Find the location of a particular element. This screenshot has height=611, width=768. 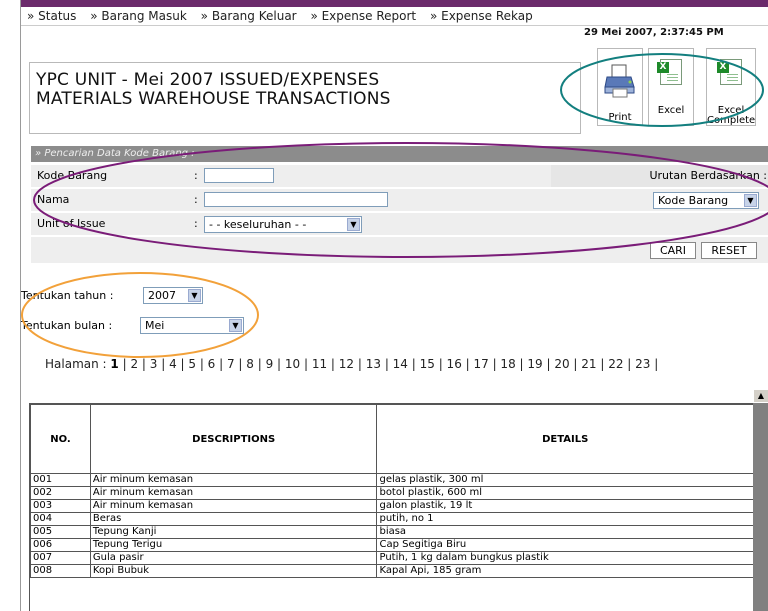

table-row: 003 Air minum kemasan galon plastik, 19 lt is located at coordinates (392, 506).